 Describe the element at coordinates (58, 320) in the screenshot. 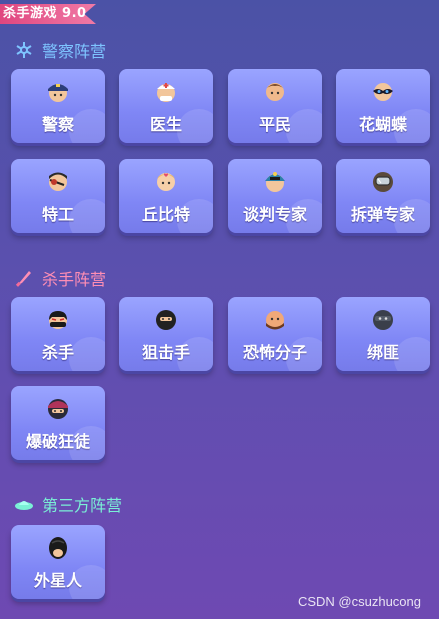

I see `killer-avatar-icon` at that location.